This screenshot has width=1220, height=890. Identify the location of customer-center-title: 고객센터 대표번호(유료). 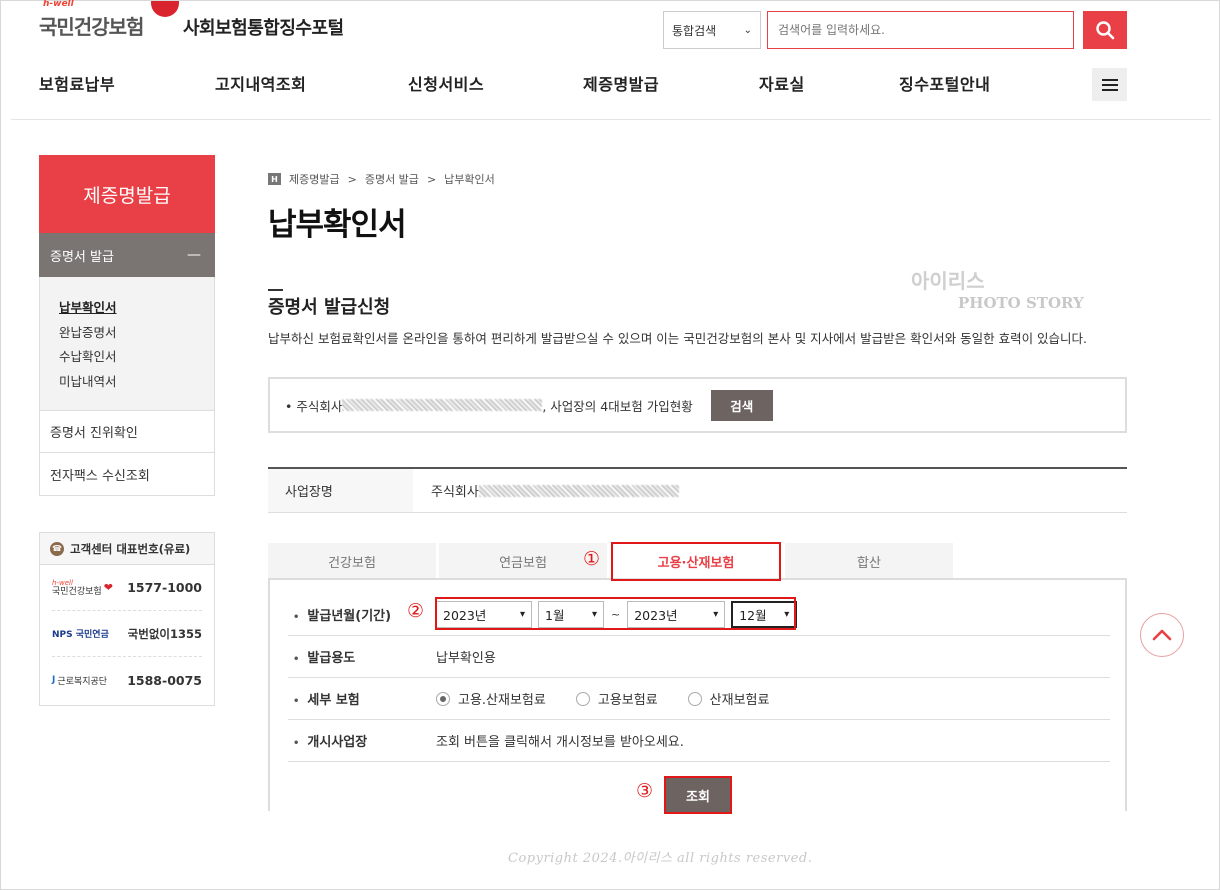
(130, 548).